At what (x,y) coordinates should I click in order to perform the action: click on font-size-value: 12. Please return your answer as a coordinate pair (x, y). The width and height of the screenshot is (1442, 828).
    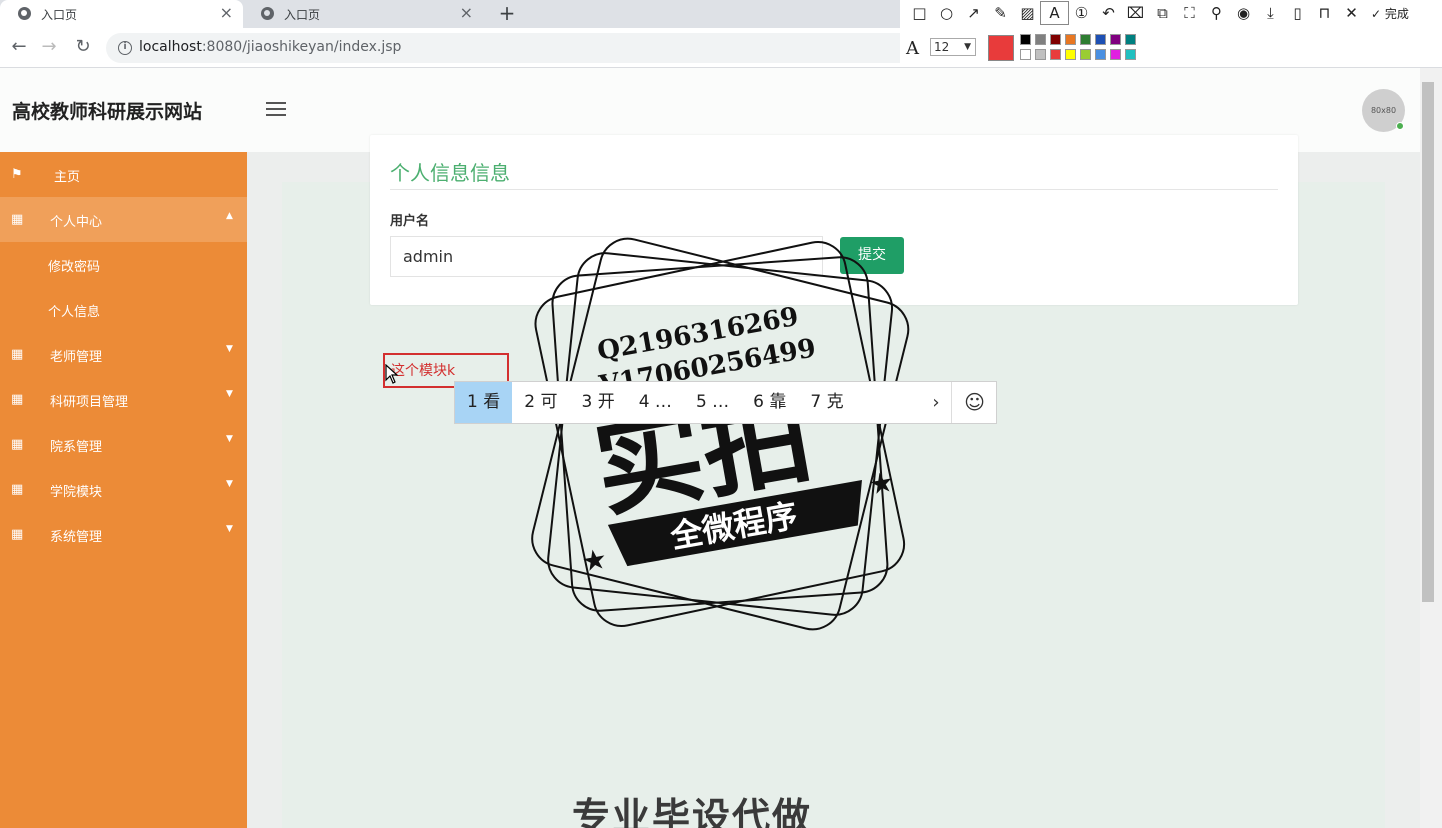
    Looking at the image, I should click on (942, 47).